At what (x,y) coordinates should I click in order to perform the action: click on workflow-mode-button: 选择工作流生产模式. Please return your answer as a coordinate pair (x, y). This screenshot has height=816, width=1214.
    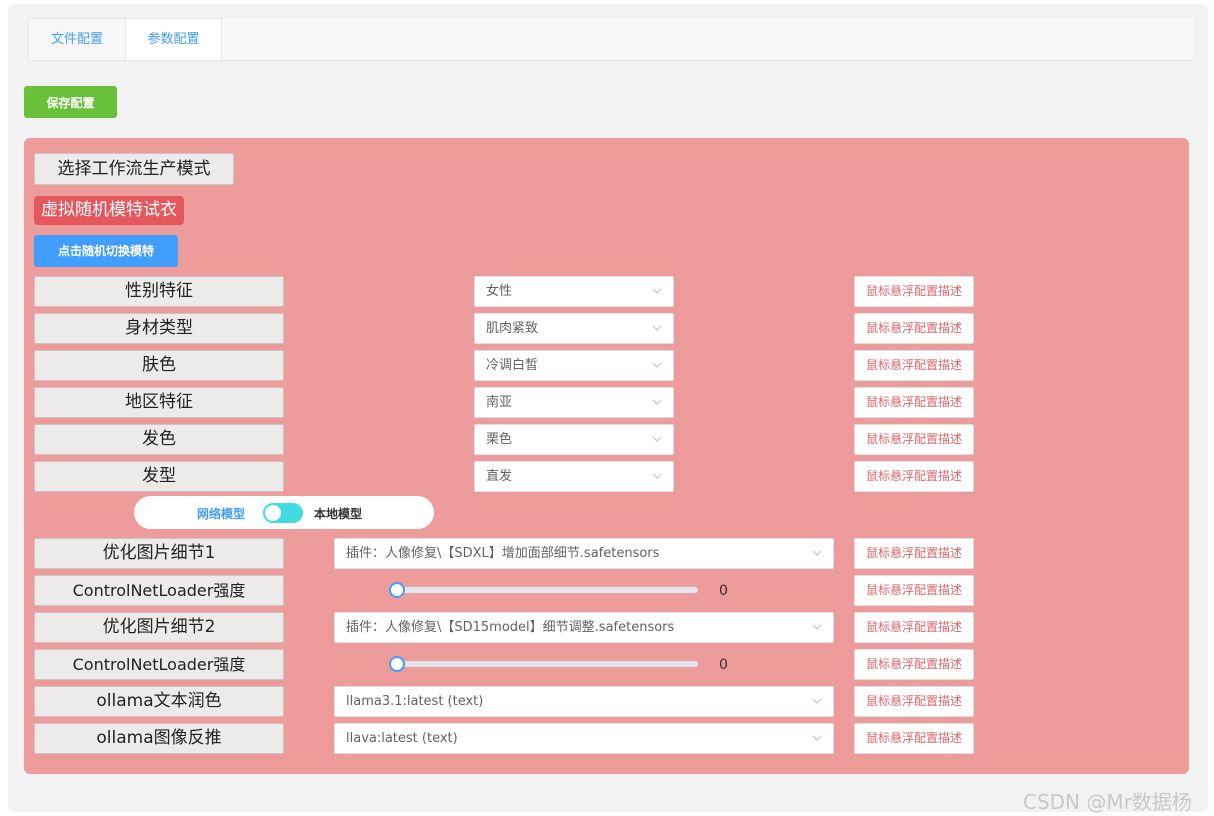
    Looking at the image, I should click on (134, 169).